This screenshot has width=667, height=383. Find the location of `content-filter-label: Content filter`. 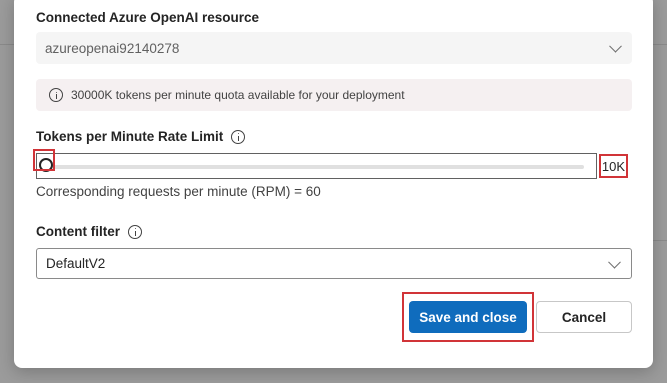

content-filter-label: Content filter is located at coordinates (89, 231).